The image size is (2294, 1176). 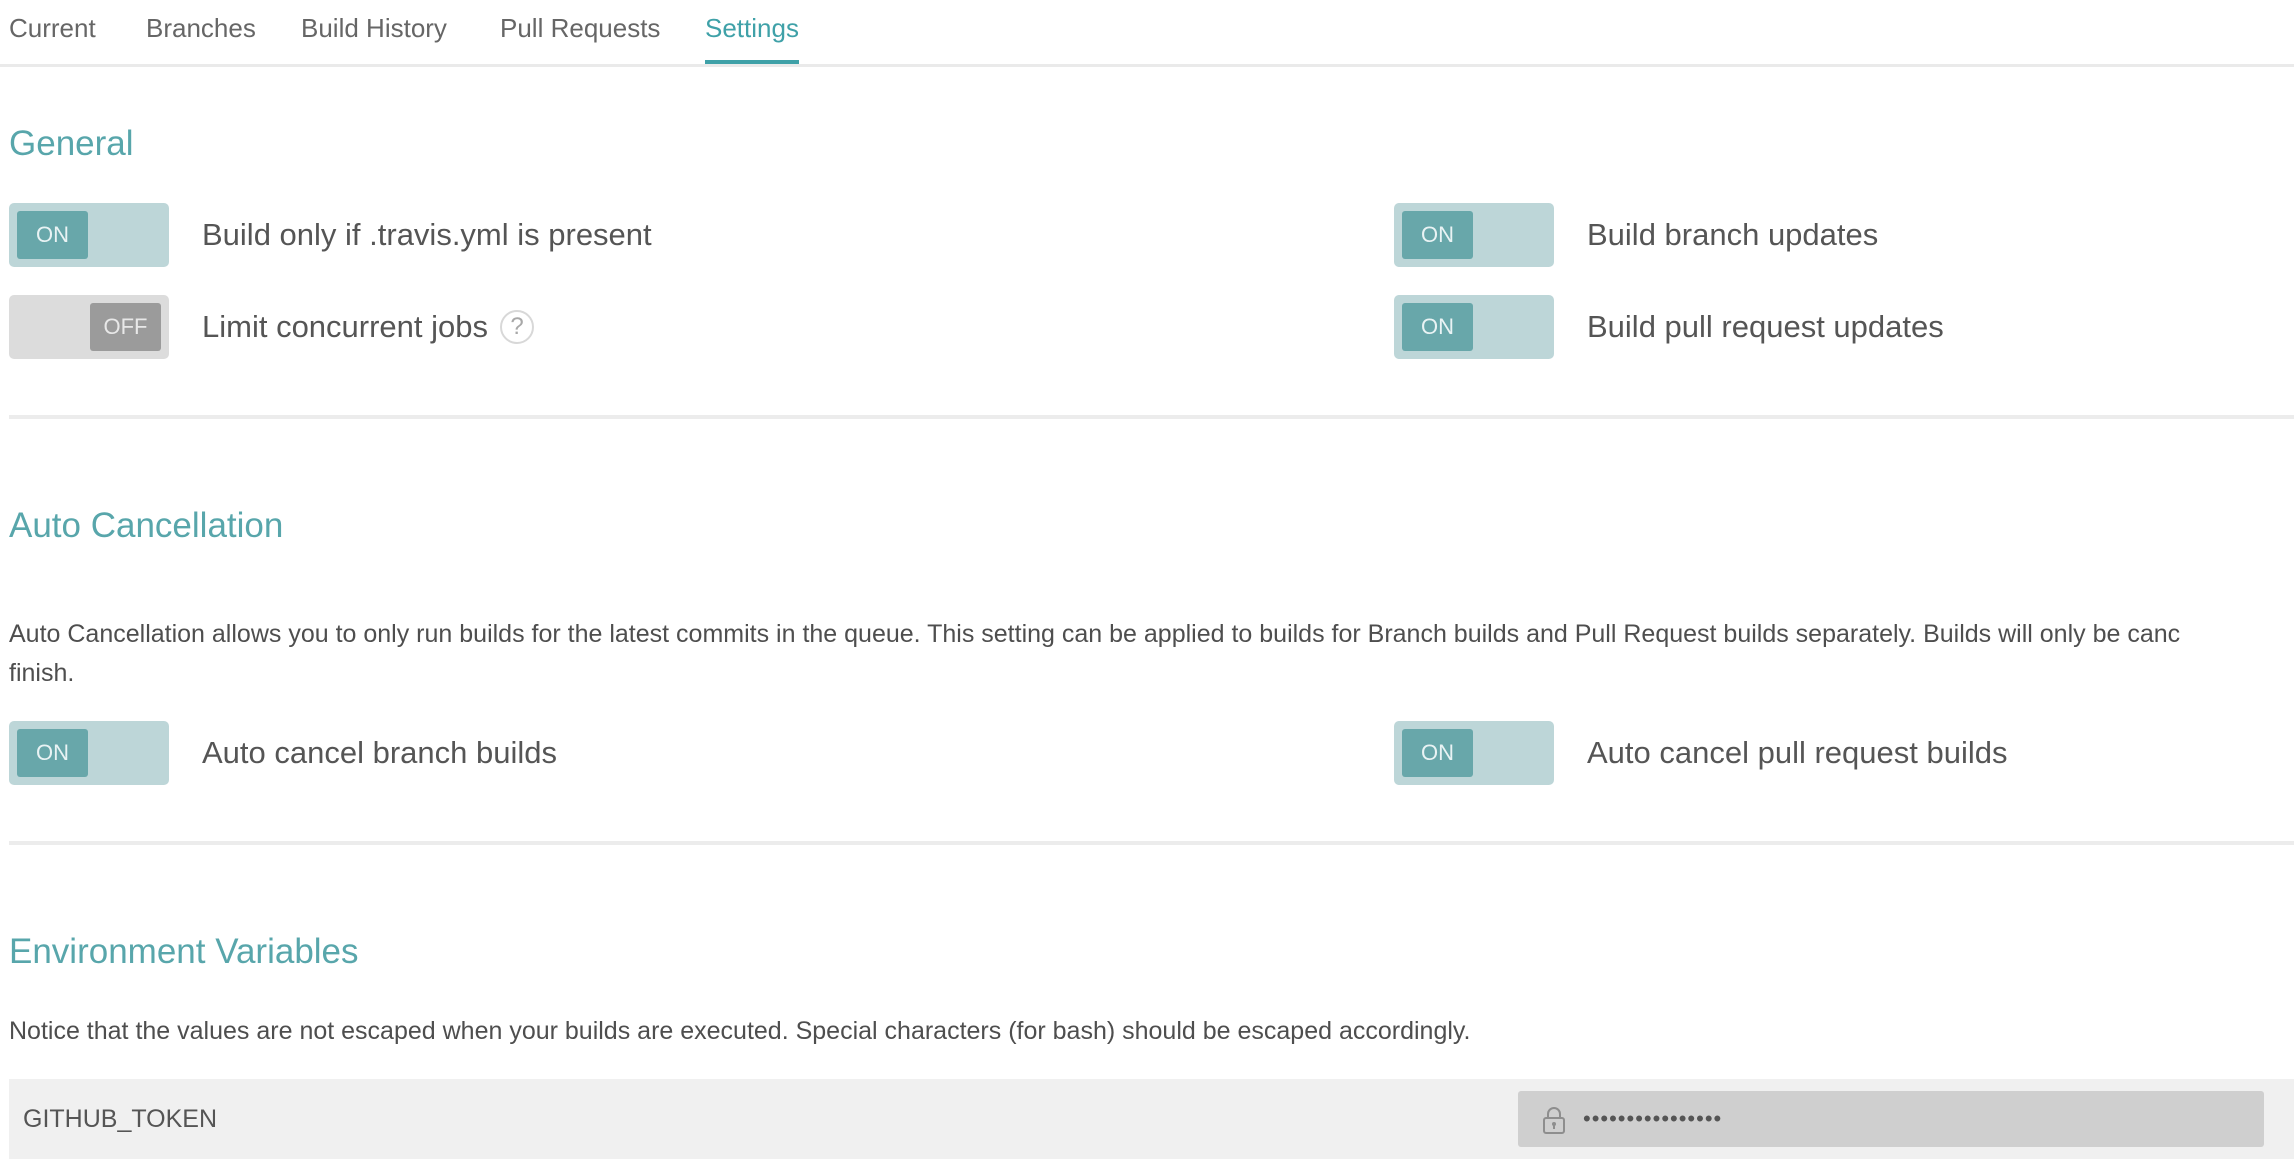 What do you see at coordinates (1765, 326) in the screenshot?
I see `label-build-pull-request-updates: Build pull request updates` at bounding box center [1765, 326].